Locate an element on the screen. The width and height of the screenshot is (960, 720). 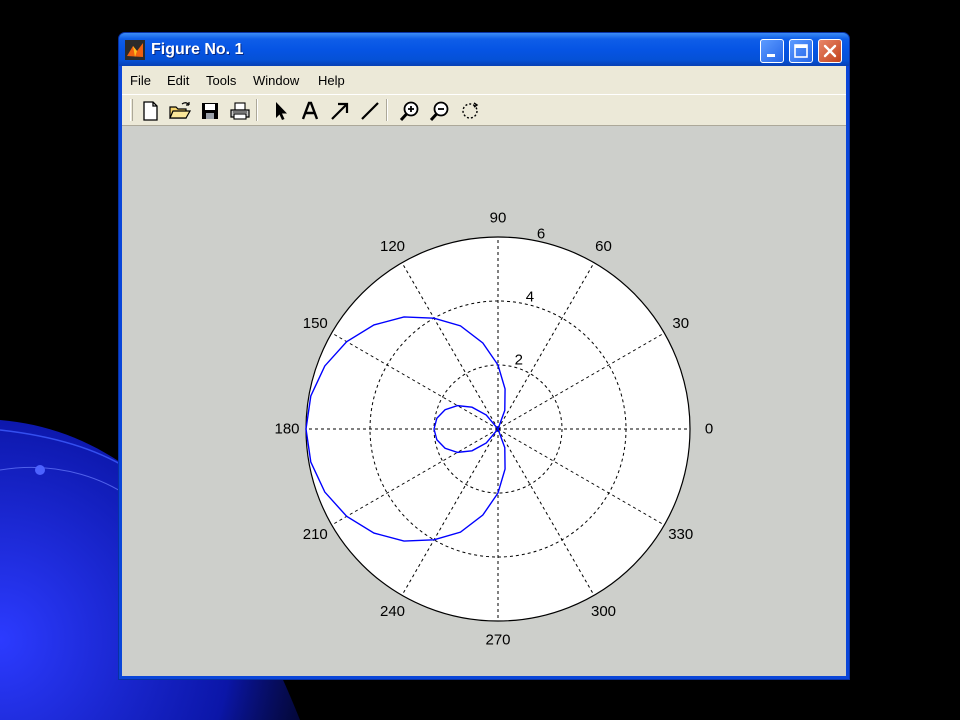
insert-arrow-icon is located at coordinates (340, 111).